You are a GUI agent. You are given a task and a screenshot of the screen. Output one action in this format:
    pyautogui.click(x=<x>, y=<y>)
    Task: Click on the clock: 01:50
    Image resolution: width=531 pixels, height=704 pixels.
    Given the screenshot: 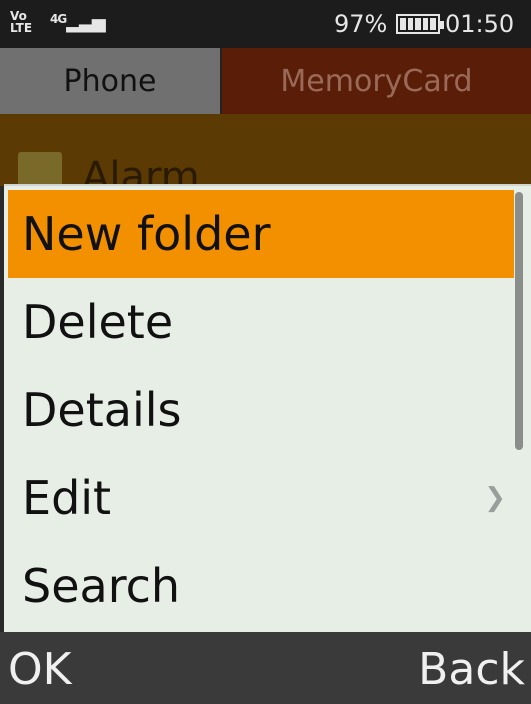 What is the action you would take?
    pyautogui.click(x=480, y=24)
    